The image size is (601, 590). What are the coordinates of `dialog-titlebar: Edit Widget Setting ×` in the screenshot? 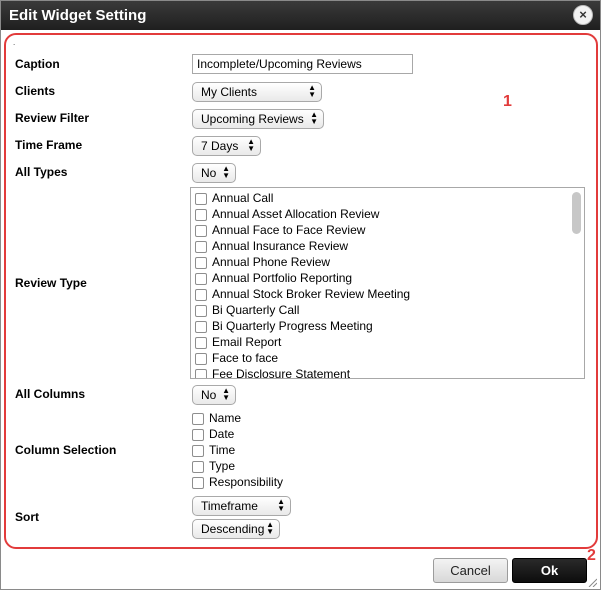 It's located at (300, 15).